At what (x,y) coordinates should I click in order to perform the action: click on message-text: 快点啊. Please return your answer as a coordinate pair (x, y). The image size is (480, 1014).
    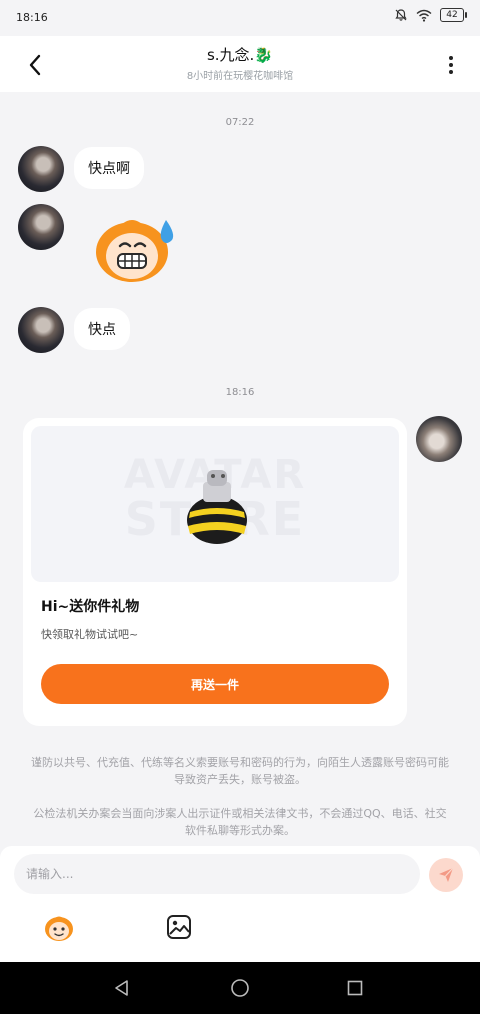
    Looking at the image, I should click on (109, 169).